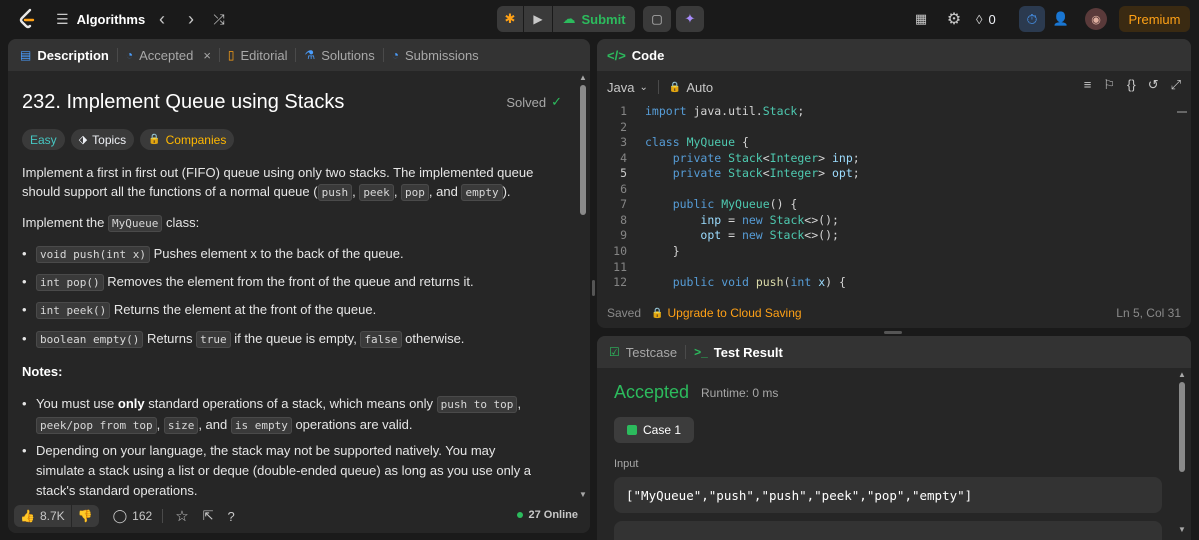  Describe the element at coordinates (627, 87) in the screenshot. I see `language-selector: Java ⌄` at that location.